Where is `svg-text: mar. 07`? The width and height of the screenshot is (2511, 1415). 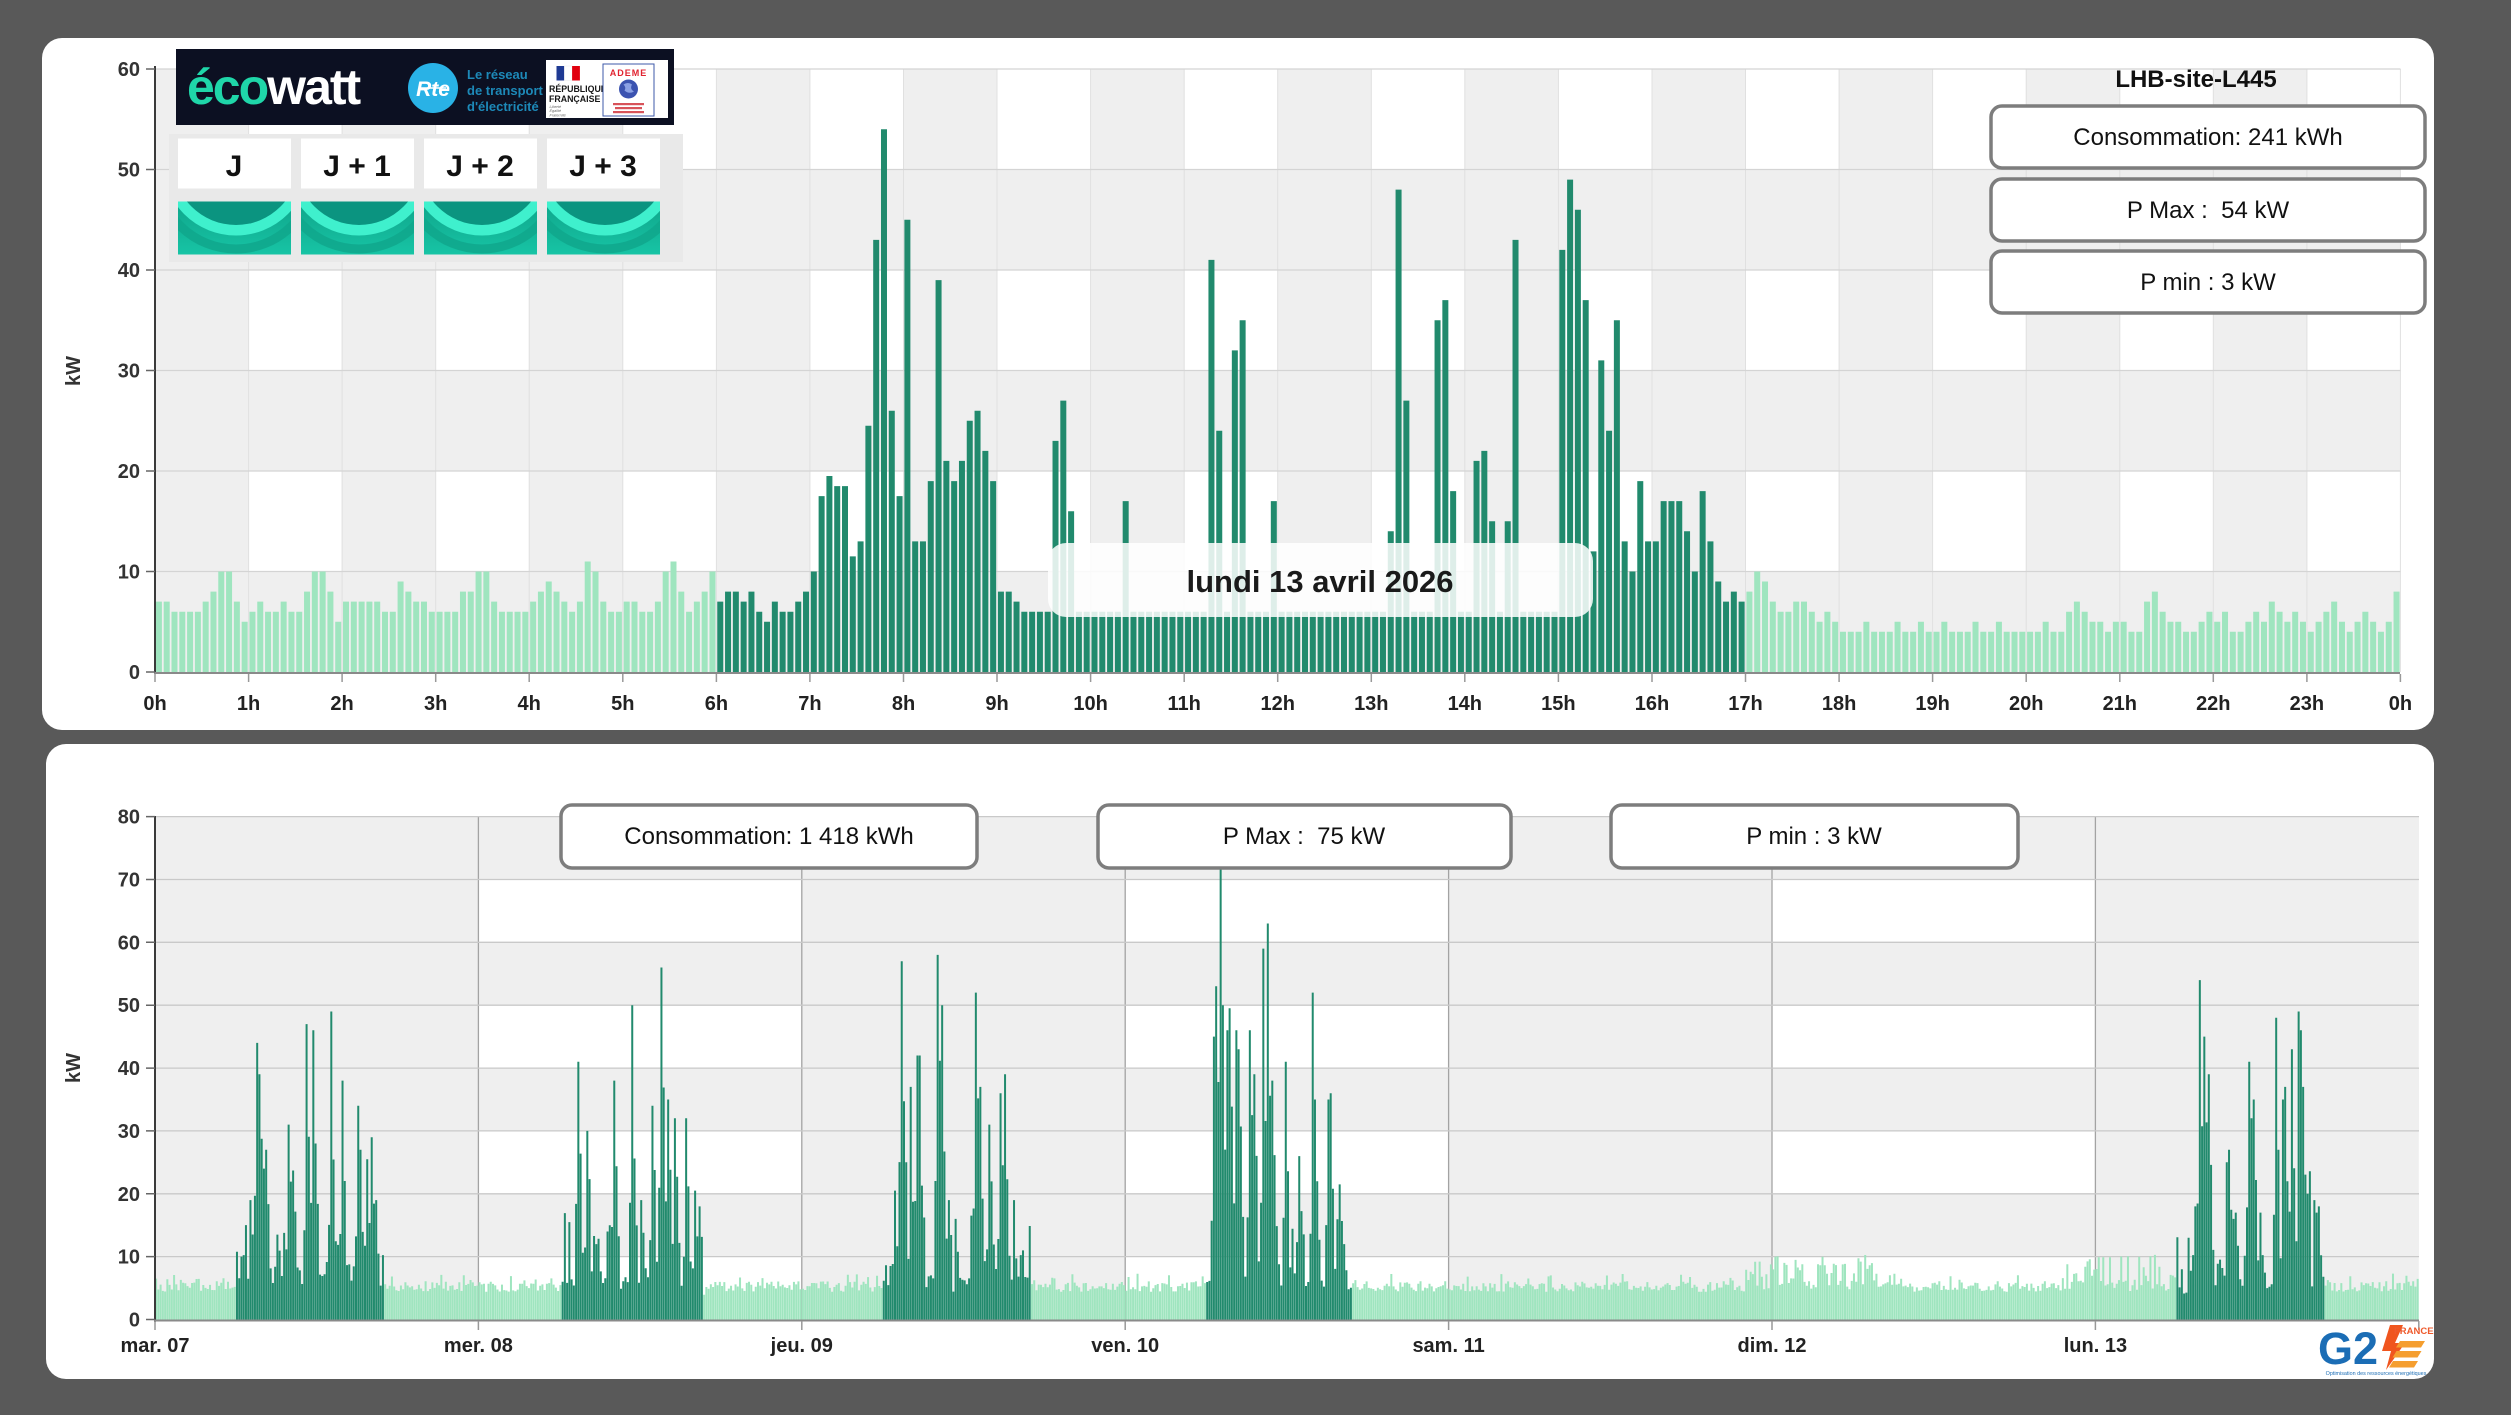 svg-text: mar. 07 is located at coordinates (155, 1346).